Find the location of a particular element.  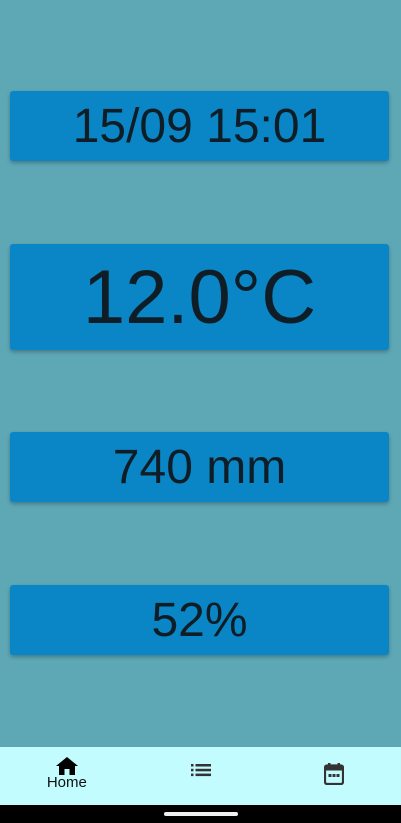

nav-item-list is located at coordinates (201, 776).